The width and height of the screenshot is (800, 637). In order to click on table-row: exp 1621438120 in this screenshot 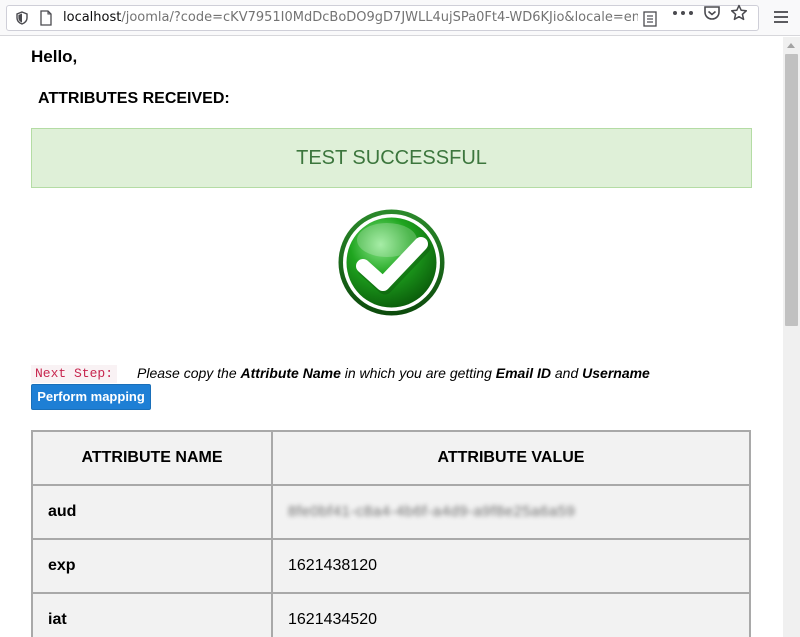, I will do `click(391, 566)`.